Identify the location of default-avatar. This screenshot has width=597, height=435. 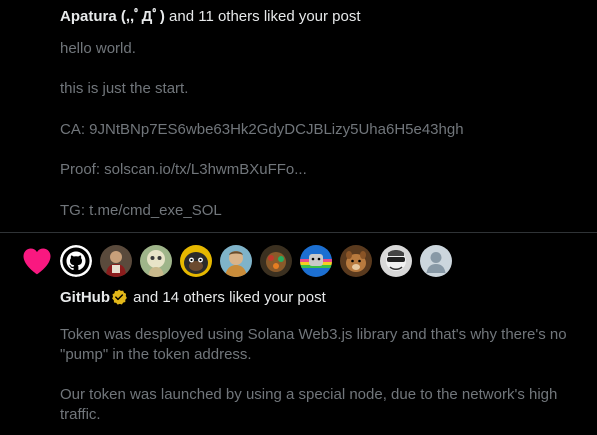
(436, 261).